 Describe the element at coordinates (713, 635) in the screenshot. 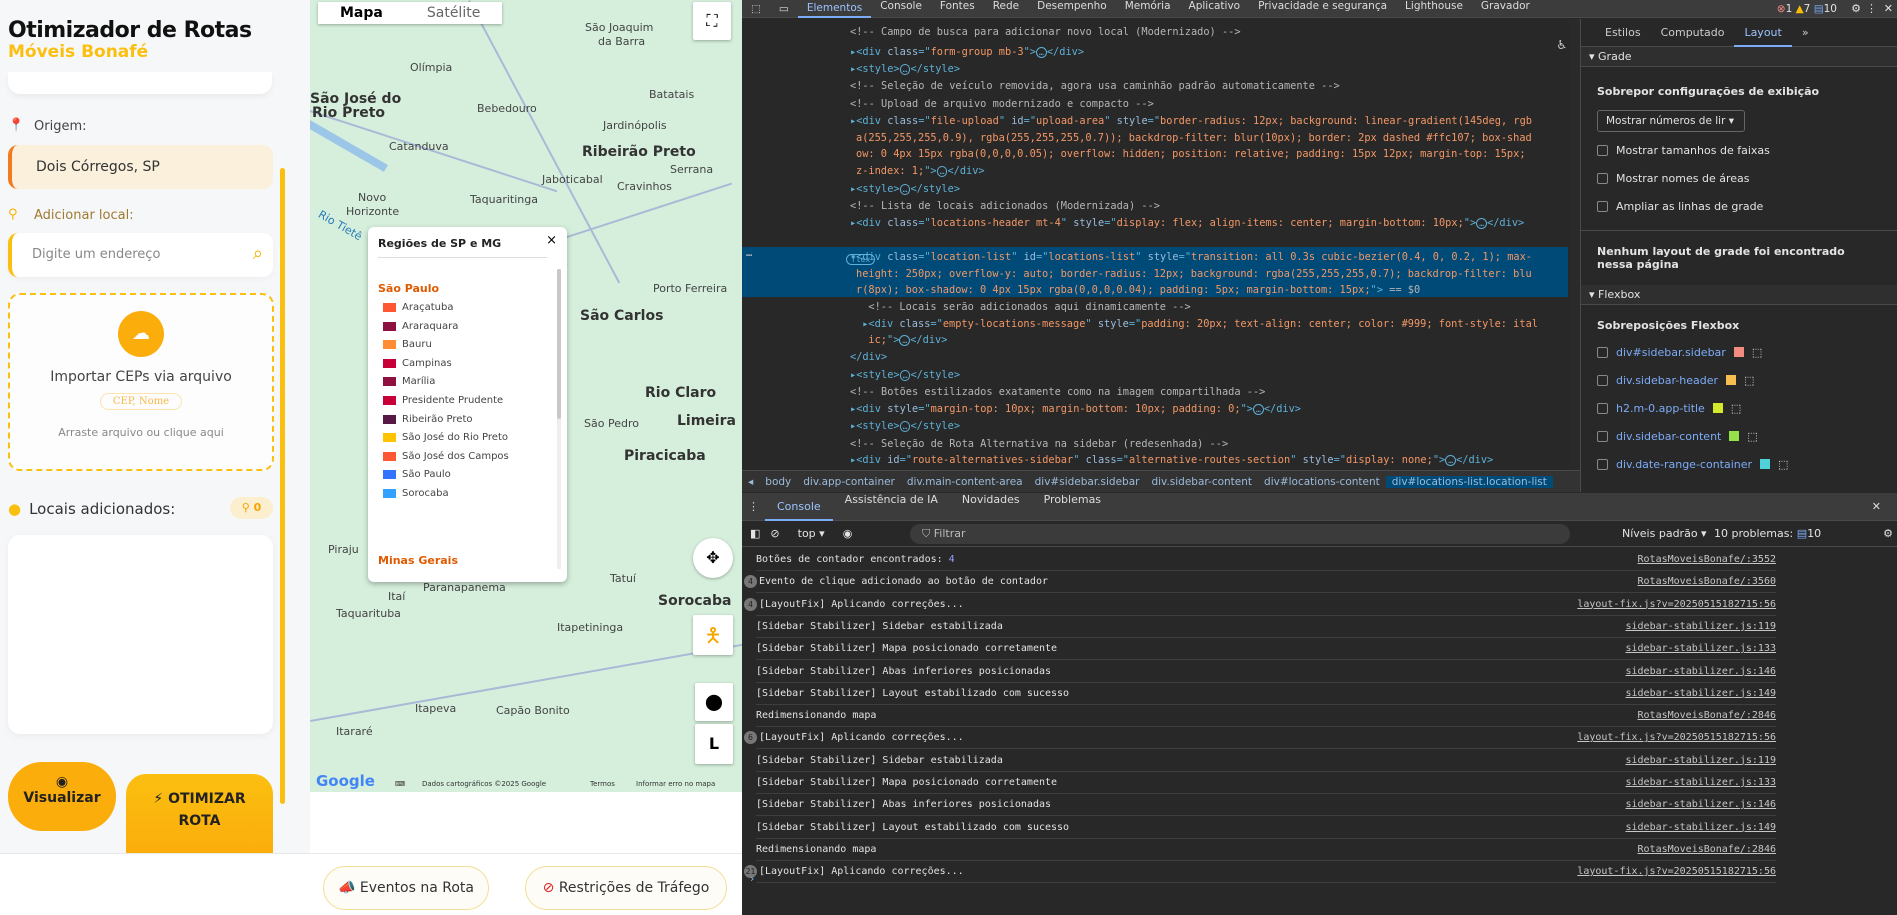

I see `pegman-icon: 🯅` at that location.